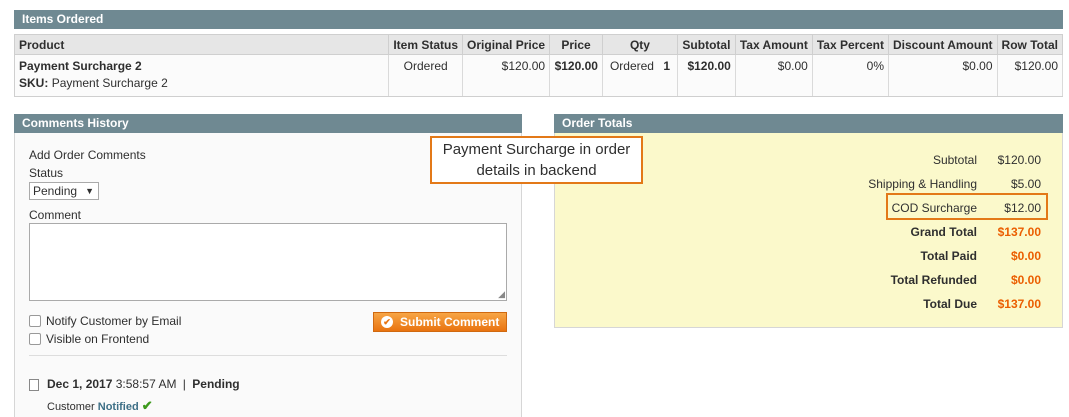 The image size is (1069, 417). Describe the element at coordinates (34, 83) in the screenshot. I see `sku-label: SKU:` at that location.